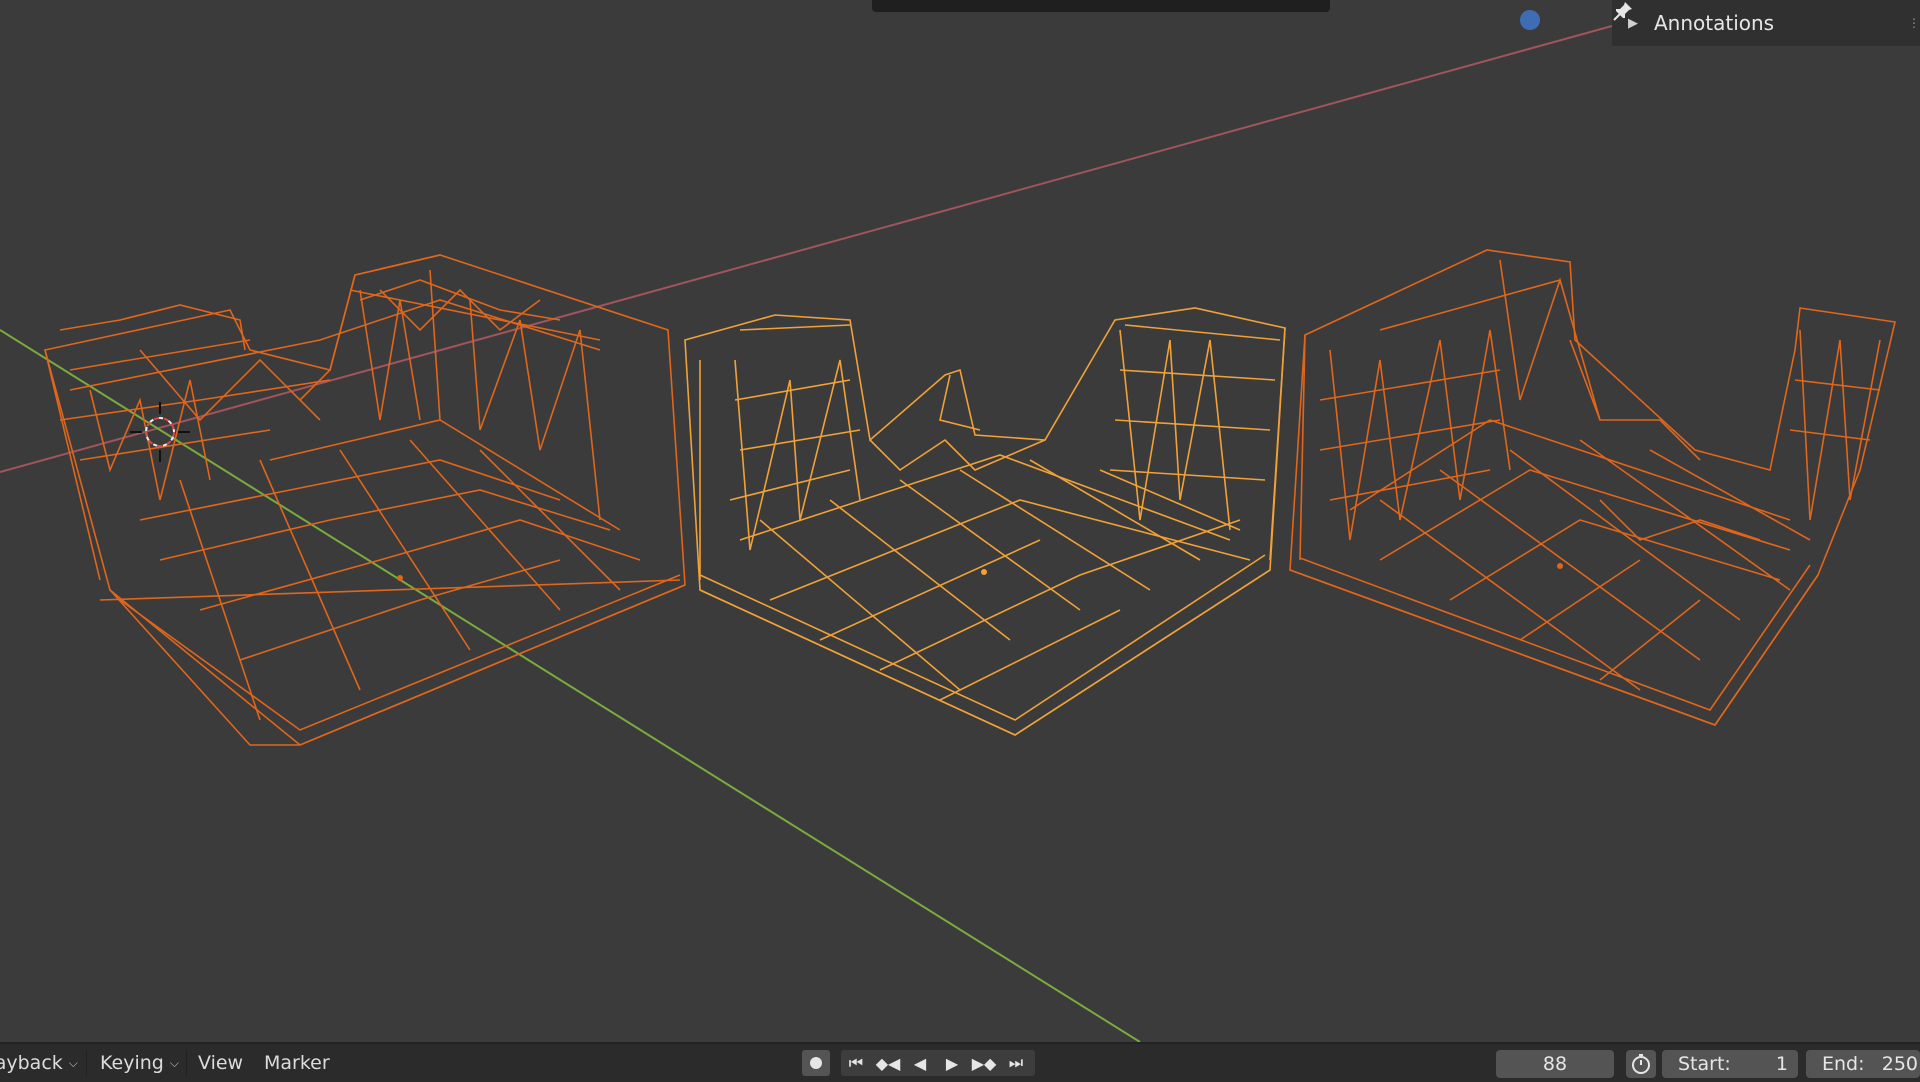  I want to click on prev-keyframe-button: ◆◀, so click(888, 1063).